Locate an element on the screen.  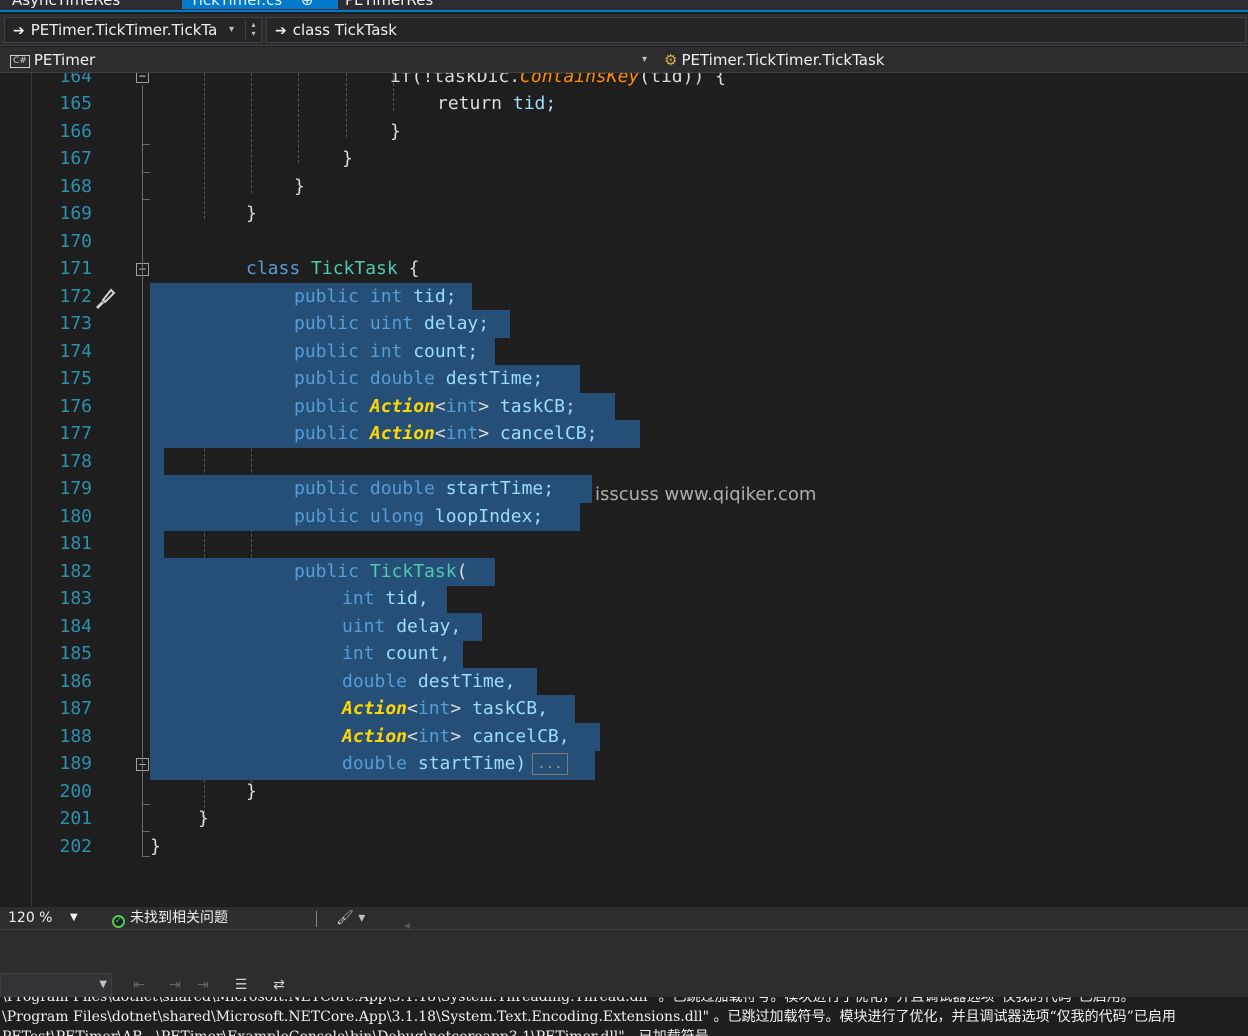
issues-indicator: ✓ 未找到相关问题 is located at coordinates (170, 918).